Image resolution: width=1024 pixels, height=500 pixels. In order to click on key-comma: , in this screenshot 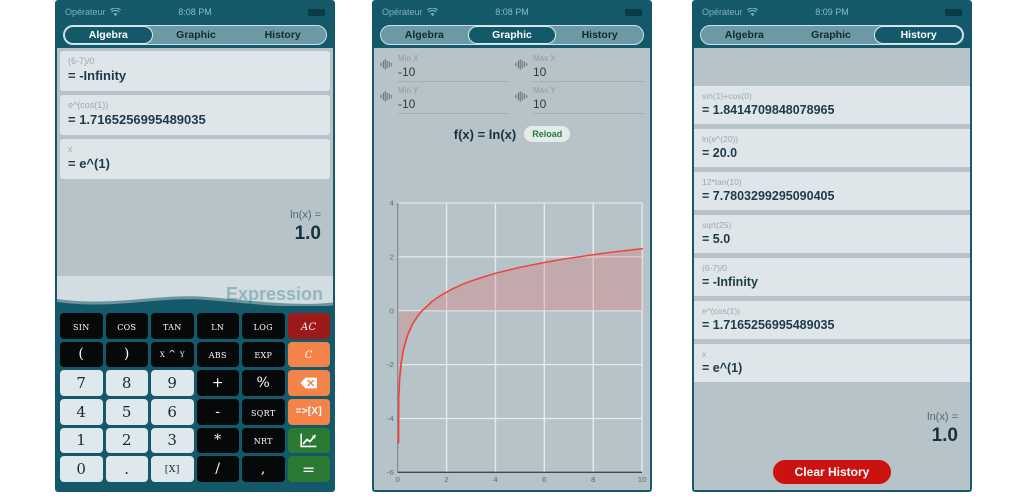, I will do `click(263, 469)`.